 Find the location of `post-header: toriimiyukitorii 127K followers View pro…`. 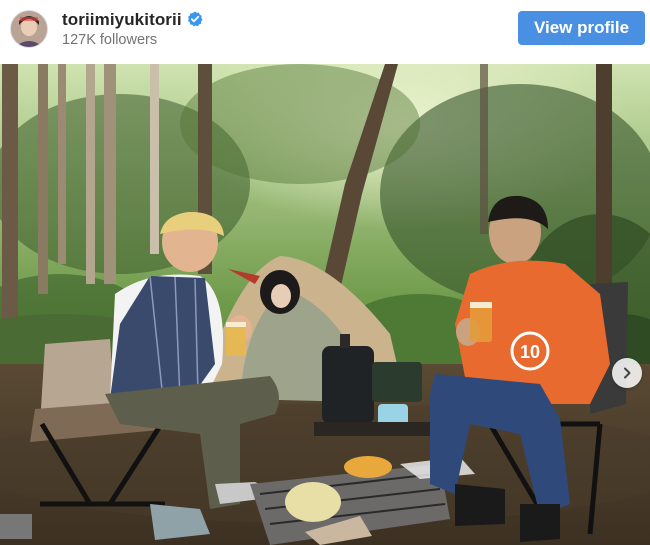

post-header: toriimiyukitorii 127K followers View pro… is located at coordinates (325, 31).